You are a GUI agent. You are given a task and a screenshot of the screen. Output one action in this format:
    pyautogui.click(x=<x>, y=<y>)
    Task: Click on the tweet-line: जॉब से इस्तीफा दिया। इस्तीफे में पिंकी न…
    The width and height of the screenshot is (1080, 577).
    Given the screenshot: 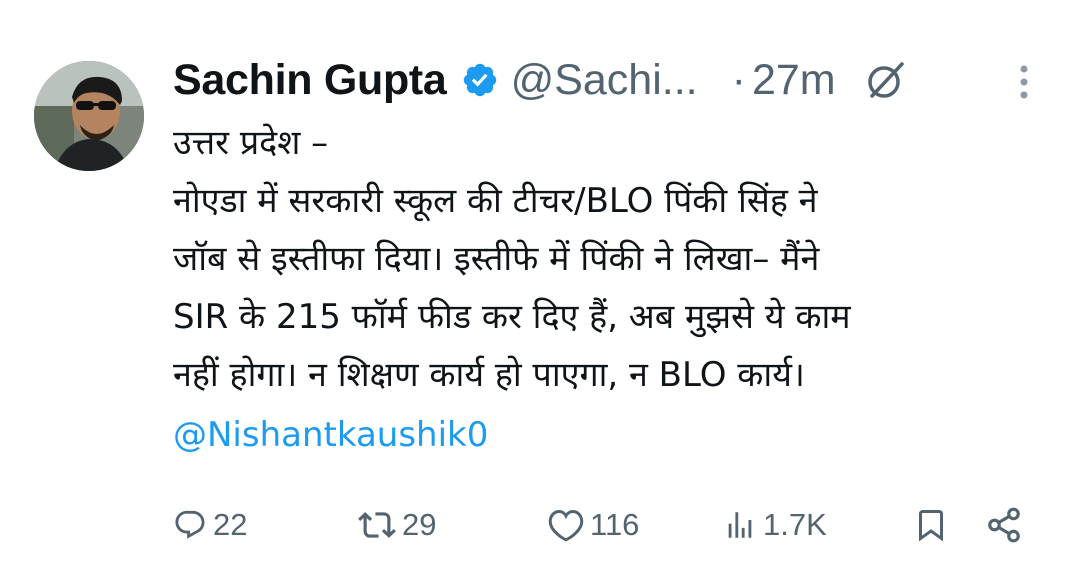 What is the action you would take?
    pyautogui.click(x=496, y=259)
    